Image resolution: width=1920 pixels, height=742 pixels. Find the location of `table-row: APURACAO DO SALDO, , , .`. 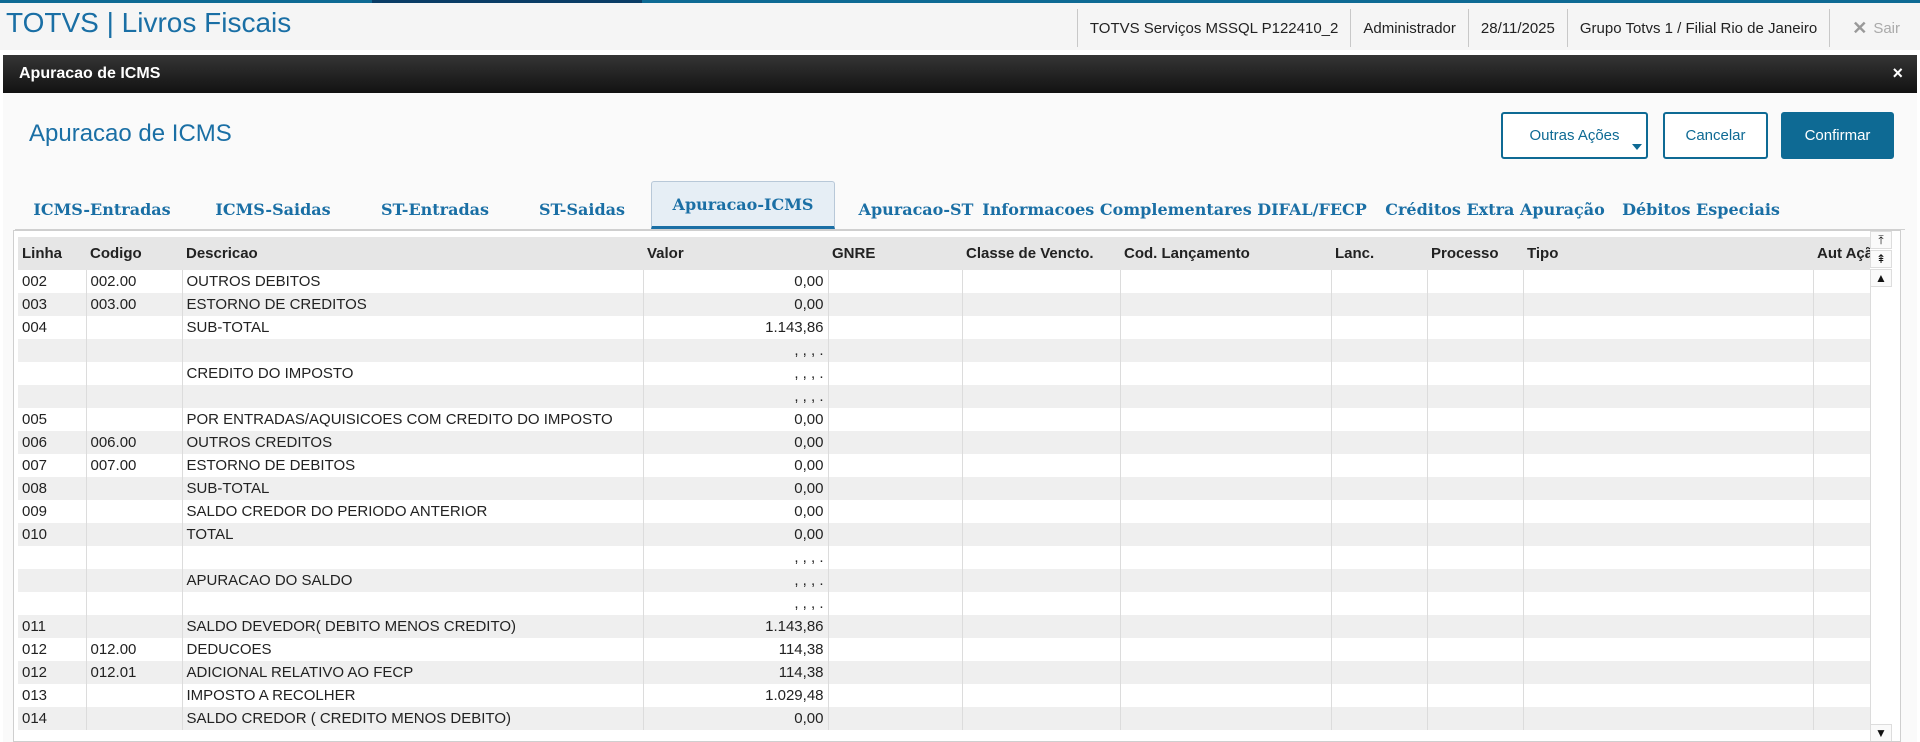

table-row: APURACAO DO SALDO, , , . is located at coordinates (944, 580).